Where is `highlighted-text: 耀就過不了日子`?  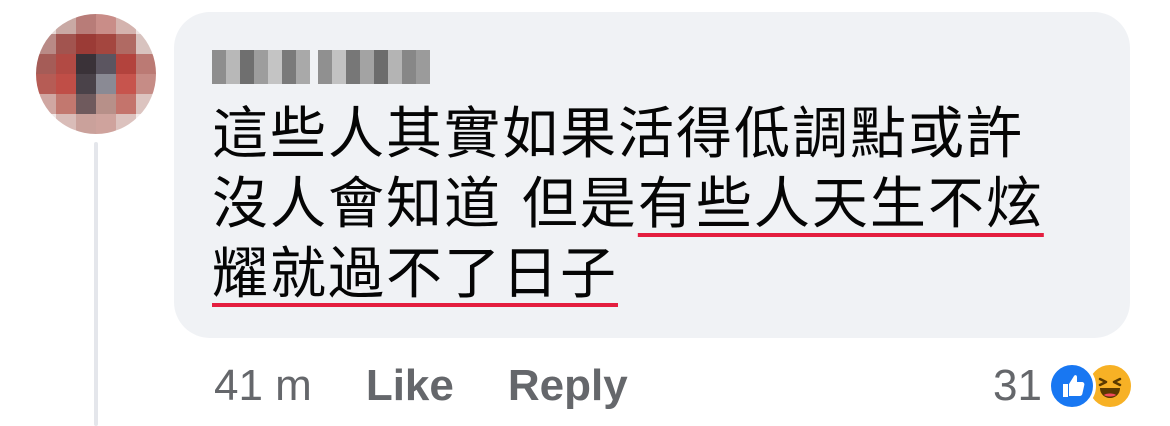
highlighted-text: 耀就過不了日子 is located at coordinates (415, 274).